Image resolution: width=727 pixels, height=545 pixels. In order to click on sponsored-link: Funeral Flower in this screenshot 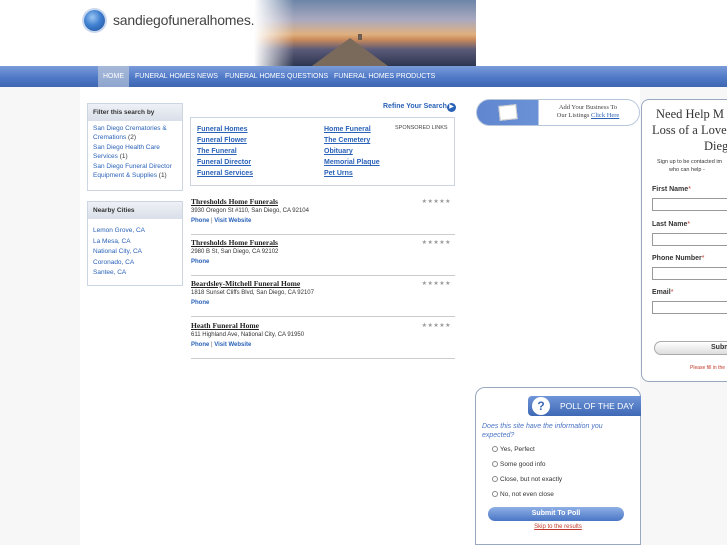, I will do `click(222, 140)`.